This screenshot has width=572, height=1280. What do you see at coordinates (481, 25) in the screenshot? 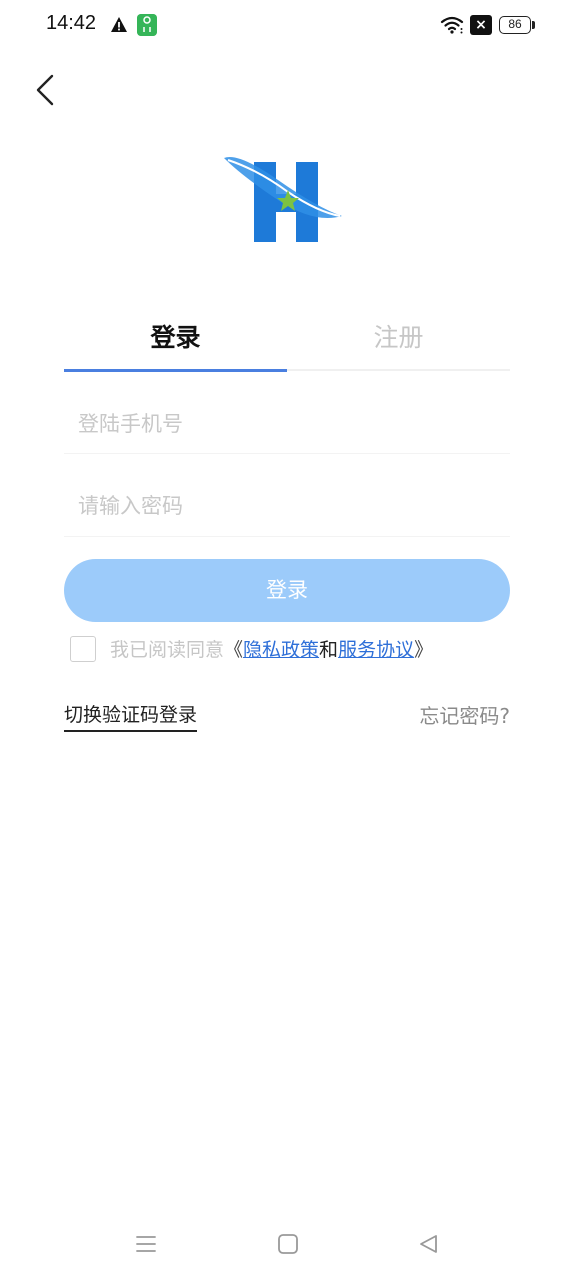
I see `no-sim-icon: ×` at bounding box center [481, 25].